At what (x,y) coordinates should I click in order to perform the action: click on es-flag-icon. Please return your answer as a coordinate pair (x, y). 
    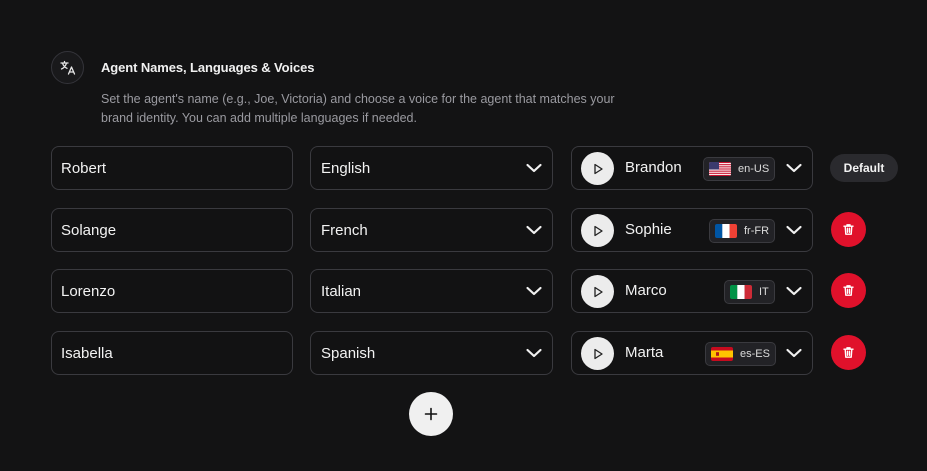
    Looking at the image, I should click on (722, 354).